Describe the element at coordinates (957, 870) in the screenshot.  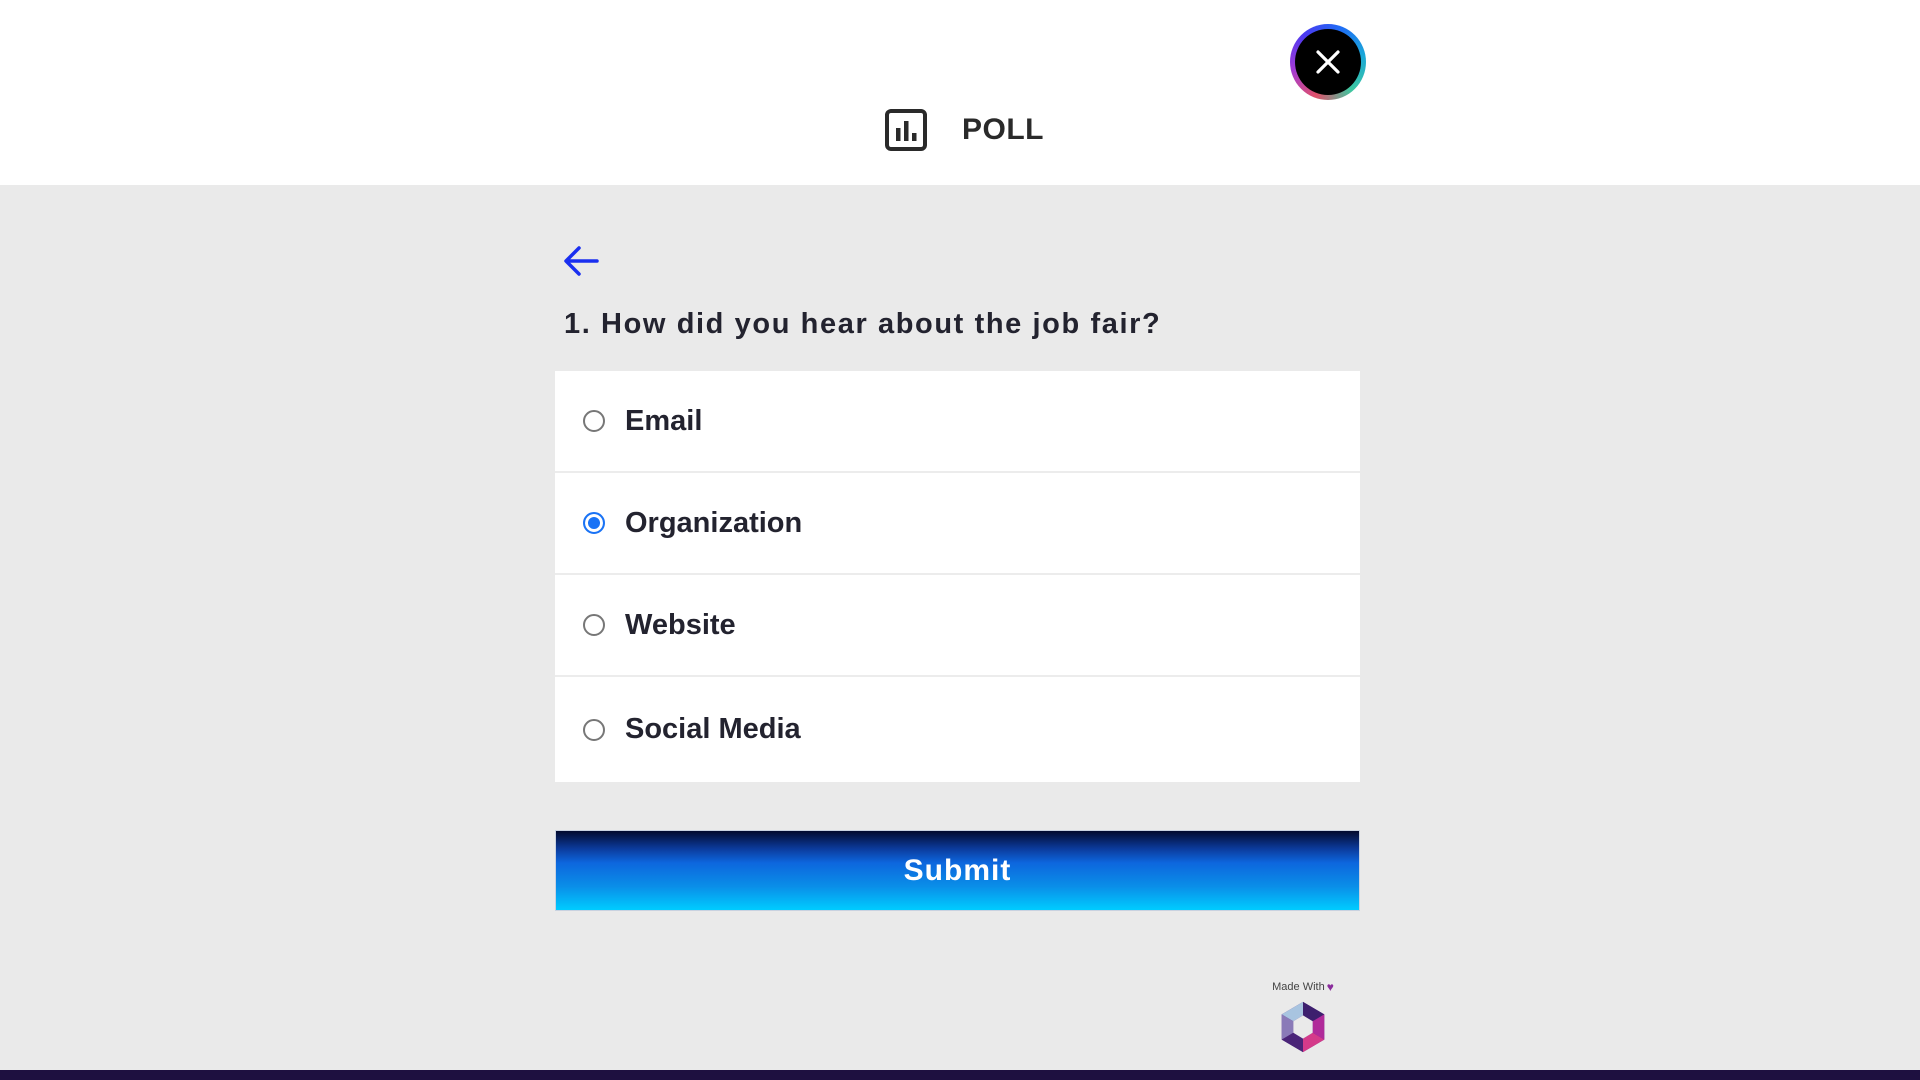
I see `submit-button: Submit` at that location.